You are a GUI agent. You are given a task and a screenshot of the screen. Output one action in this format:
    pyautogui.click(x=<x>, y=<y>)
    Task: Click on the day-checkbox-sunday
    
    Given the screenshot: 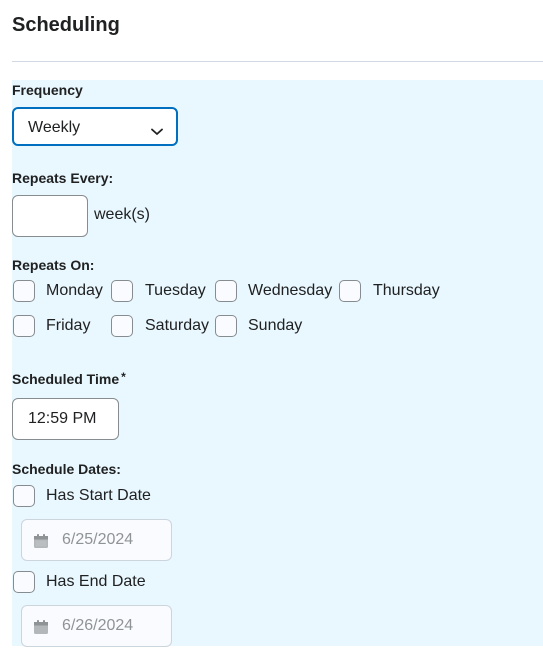 What is the action you would take?
    pyautogui.click(x=226, y=326)
    